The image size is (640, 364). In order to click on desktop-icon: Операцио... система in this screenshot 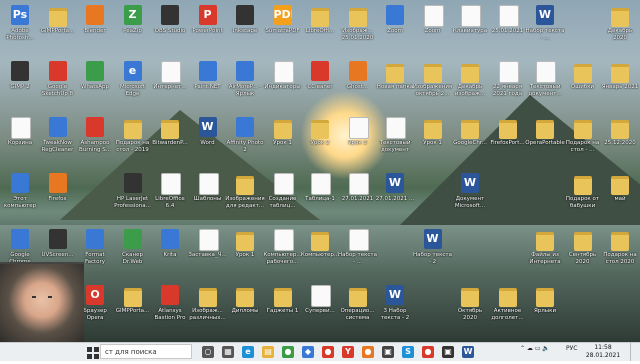, I will do `click(358, 305)`.